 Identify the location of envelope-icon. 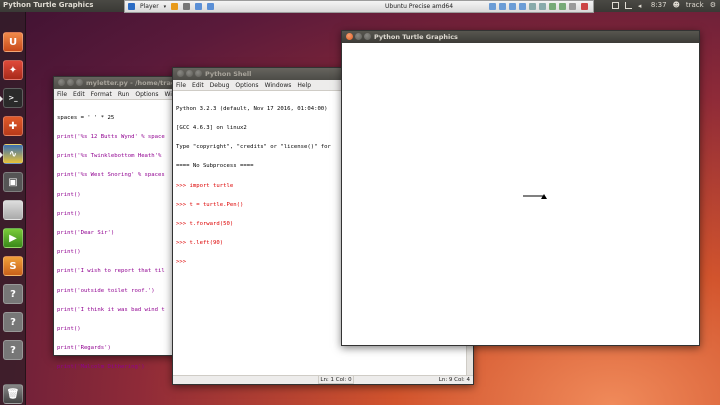
(615, 5).